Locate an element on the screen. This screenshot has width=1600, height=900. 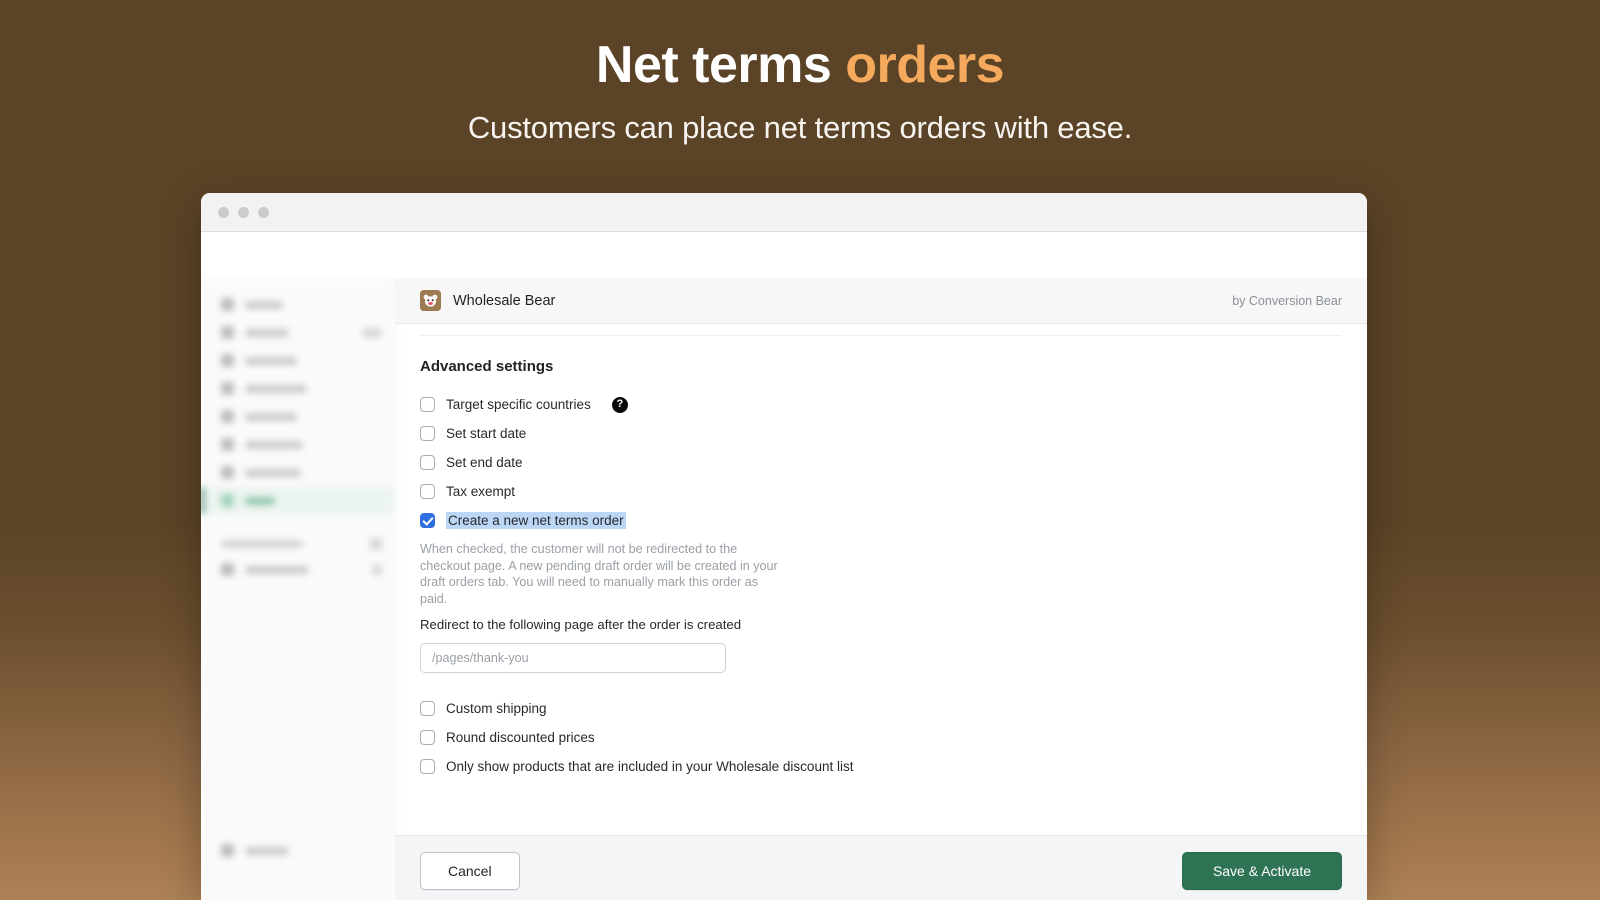
marketing-icon is located at coordinates (227, 444).